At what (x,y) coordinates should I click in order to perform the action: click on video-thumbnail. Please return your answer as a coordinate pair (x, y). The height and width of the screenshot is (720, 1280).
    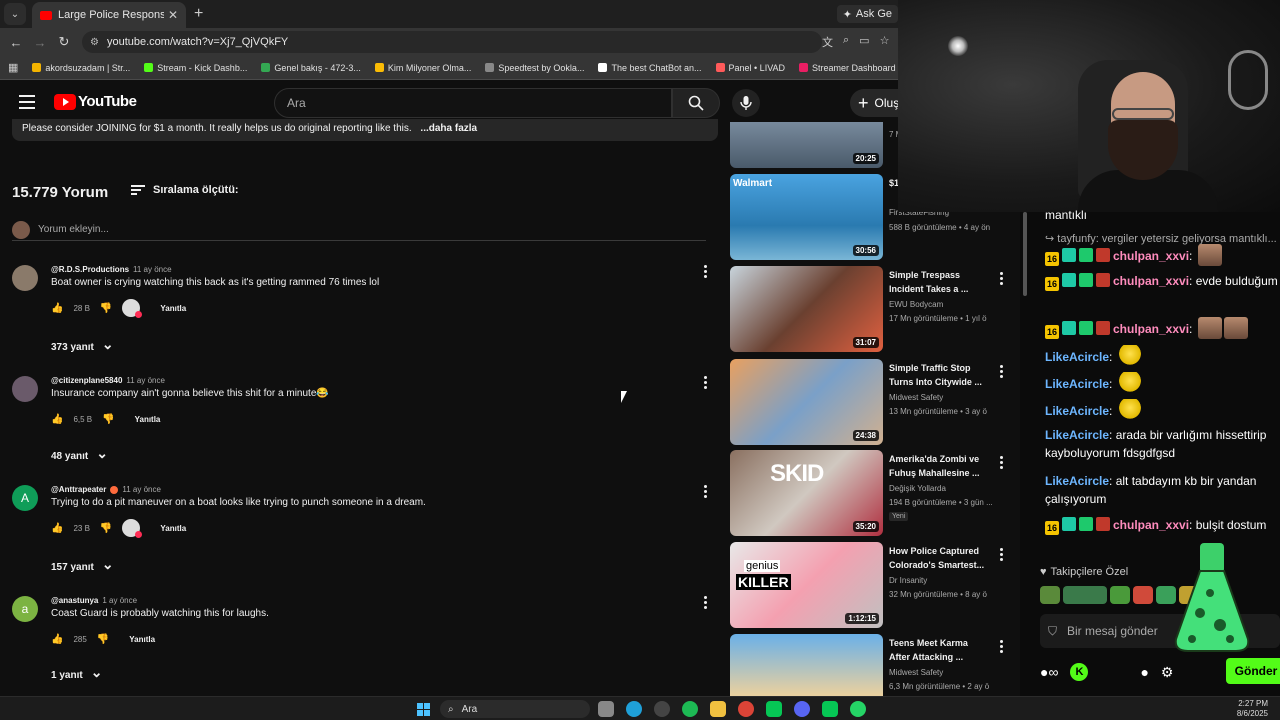
    Looking at the image, I should click on (806, 665).